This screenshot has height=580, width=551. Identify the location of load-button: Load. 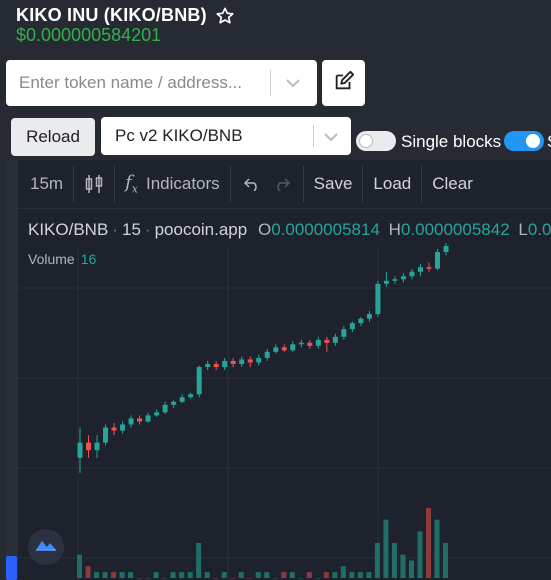
(392, 184).